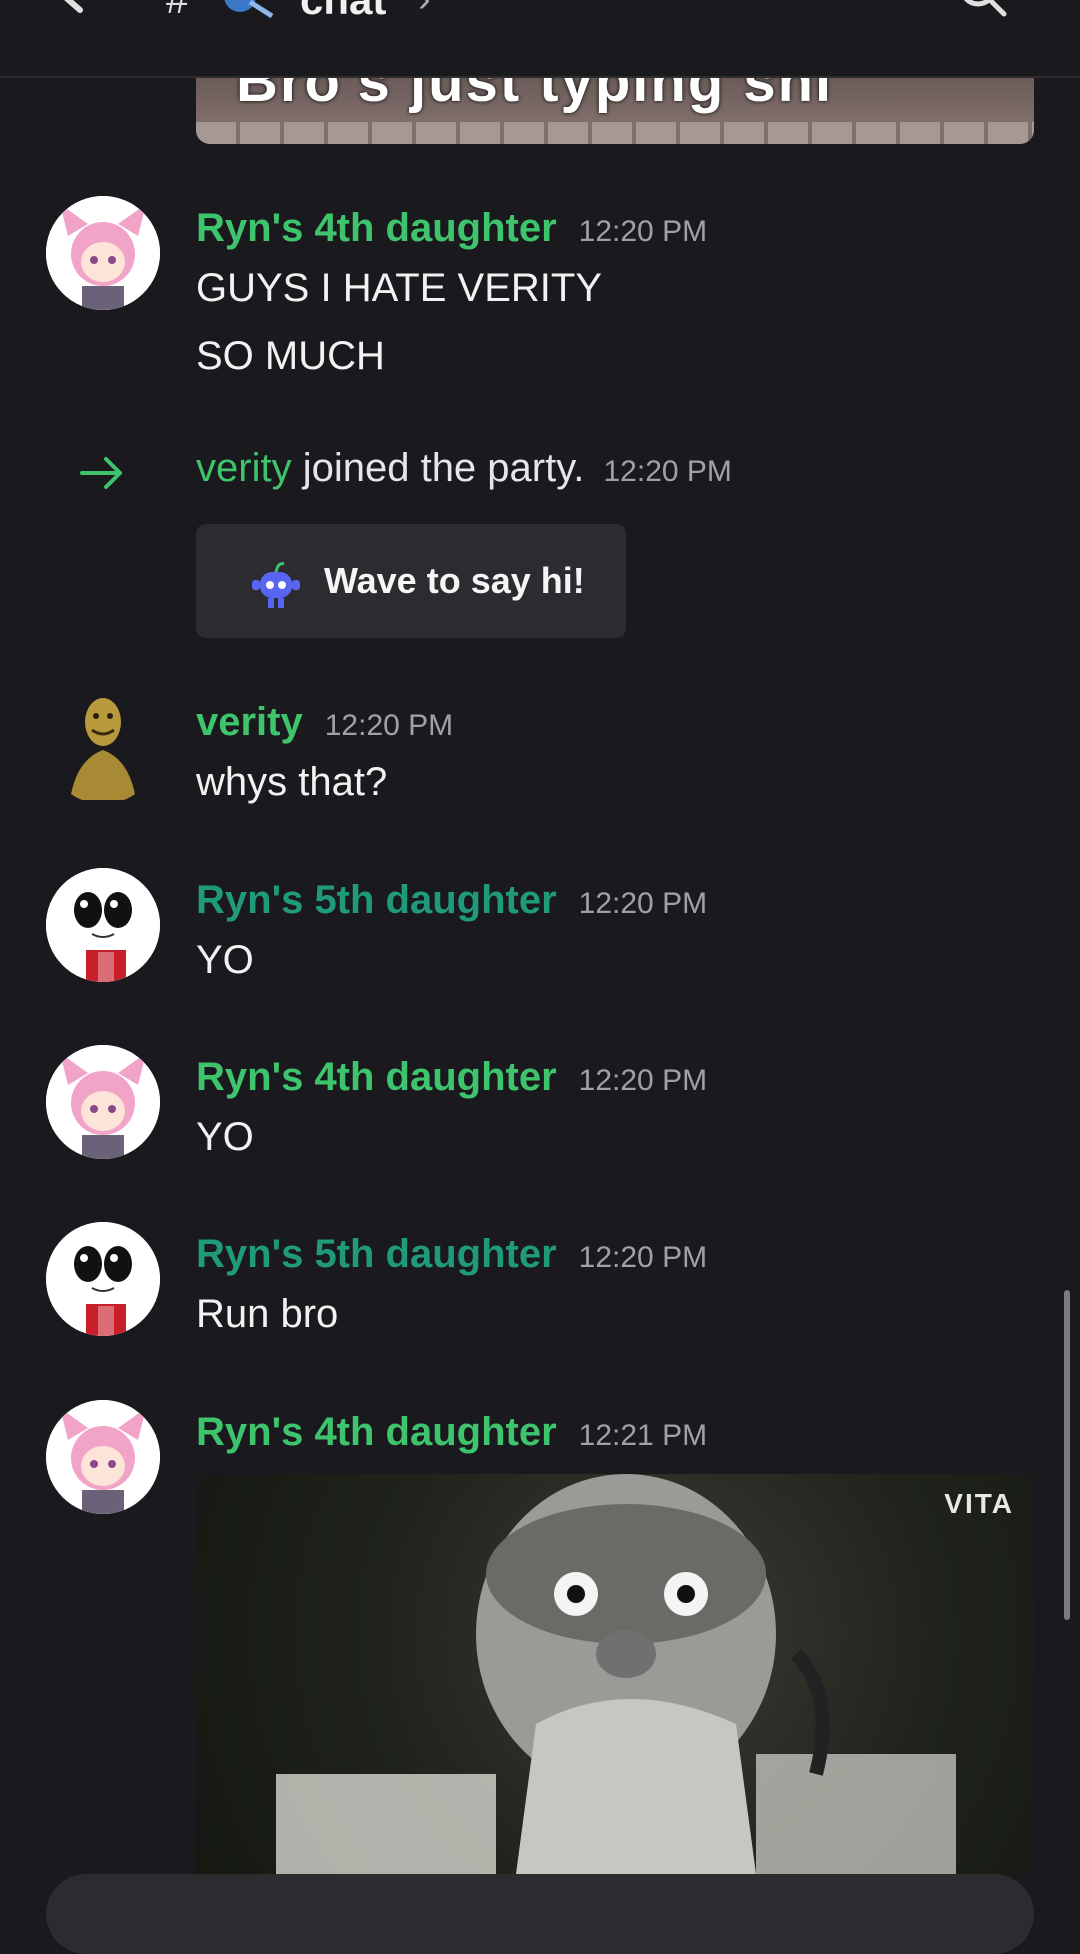  What do you see at coordinates (249, 722) in the screenshot?
I see `username-text: verity` at bounding box center [249, 722].